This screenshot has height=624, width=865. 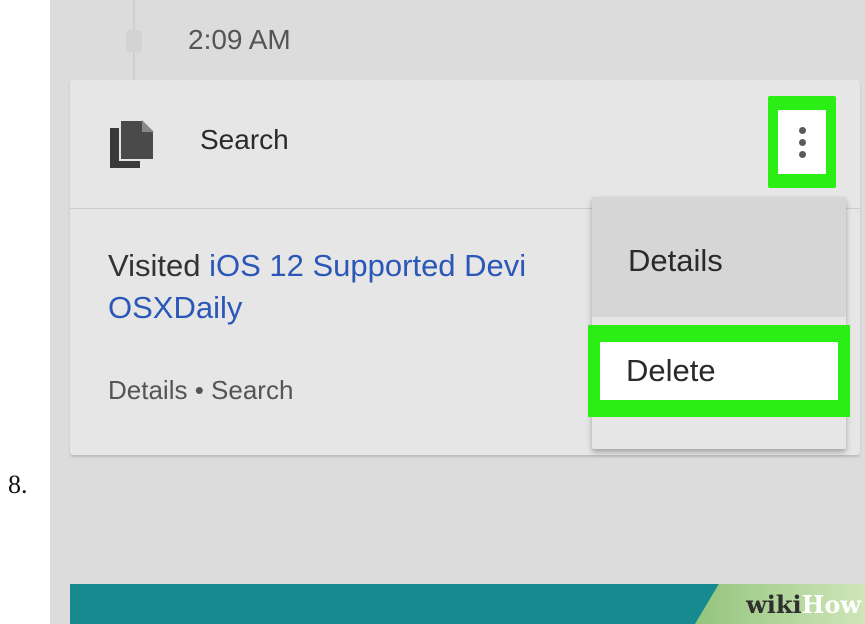 I want to click on watermark-wiki: wiki, so click(x=774, y=604).